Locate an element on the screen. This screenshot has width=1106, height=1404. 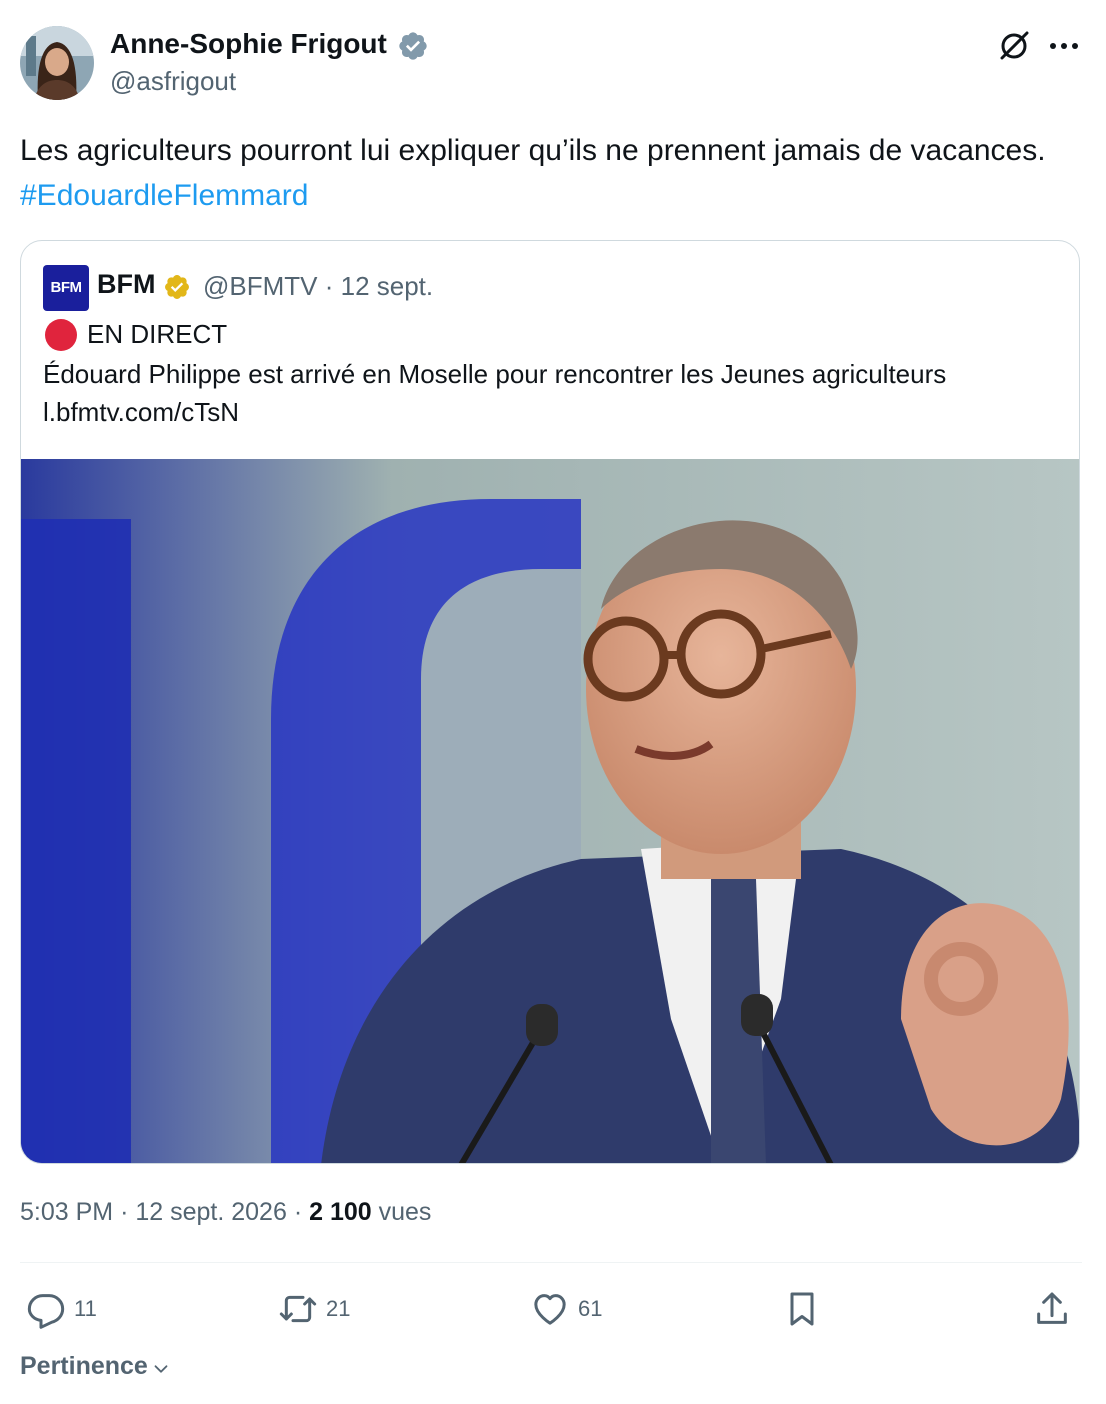
bfm-logo-text: BFM is located at coordinates (66, 287).